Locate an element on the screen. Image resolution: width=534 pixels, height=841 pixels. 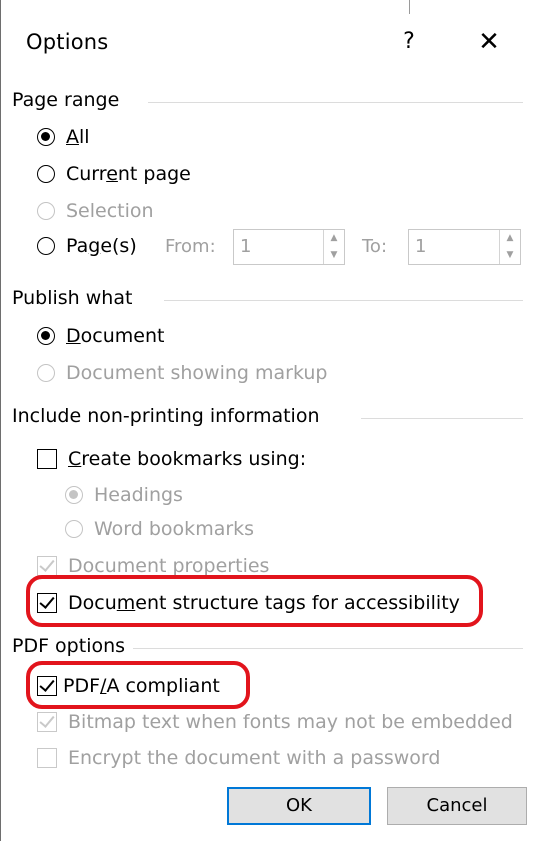
radio-pages-indicator is located at coordinates (46, 246).